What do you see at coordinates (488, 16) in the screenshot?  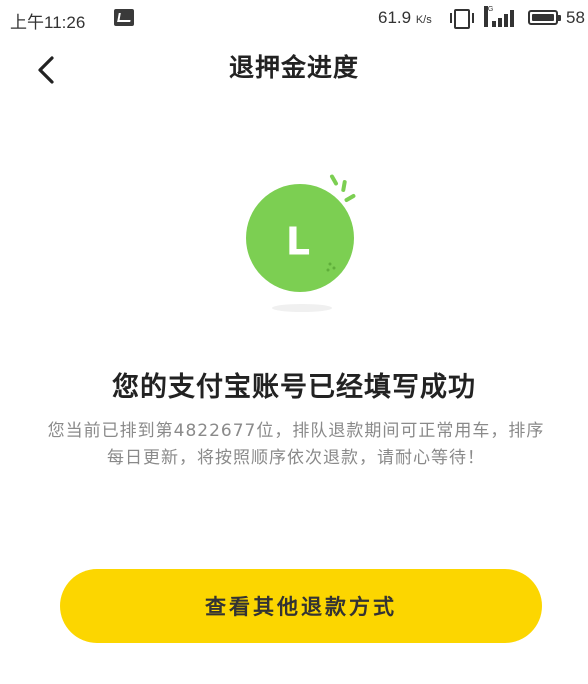 I see `network-type-label: 4G` at bounding box center [488, 16].